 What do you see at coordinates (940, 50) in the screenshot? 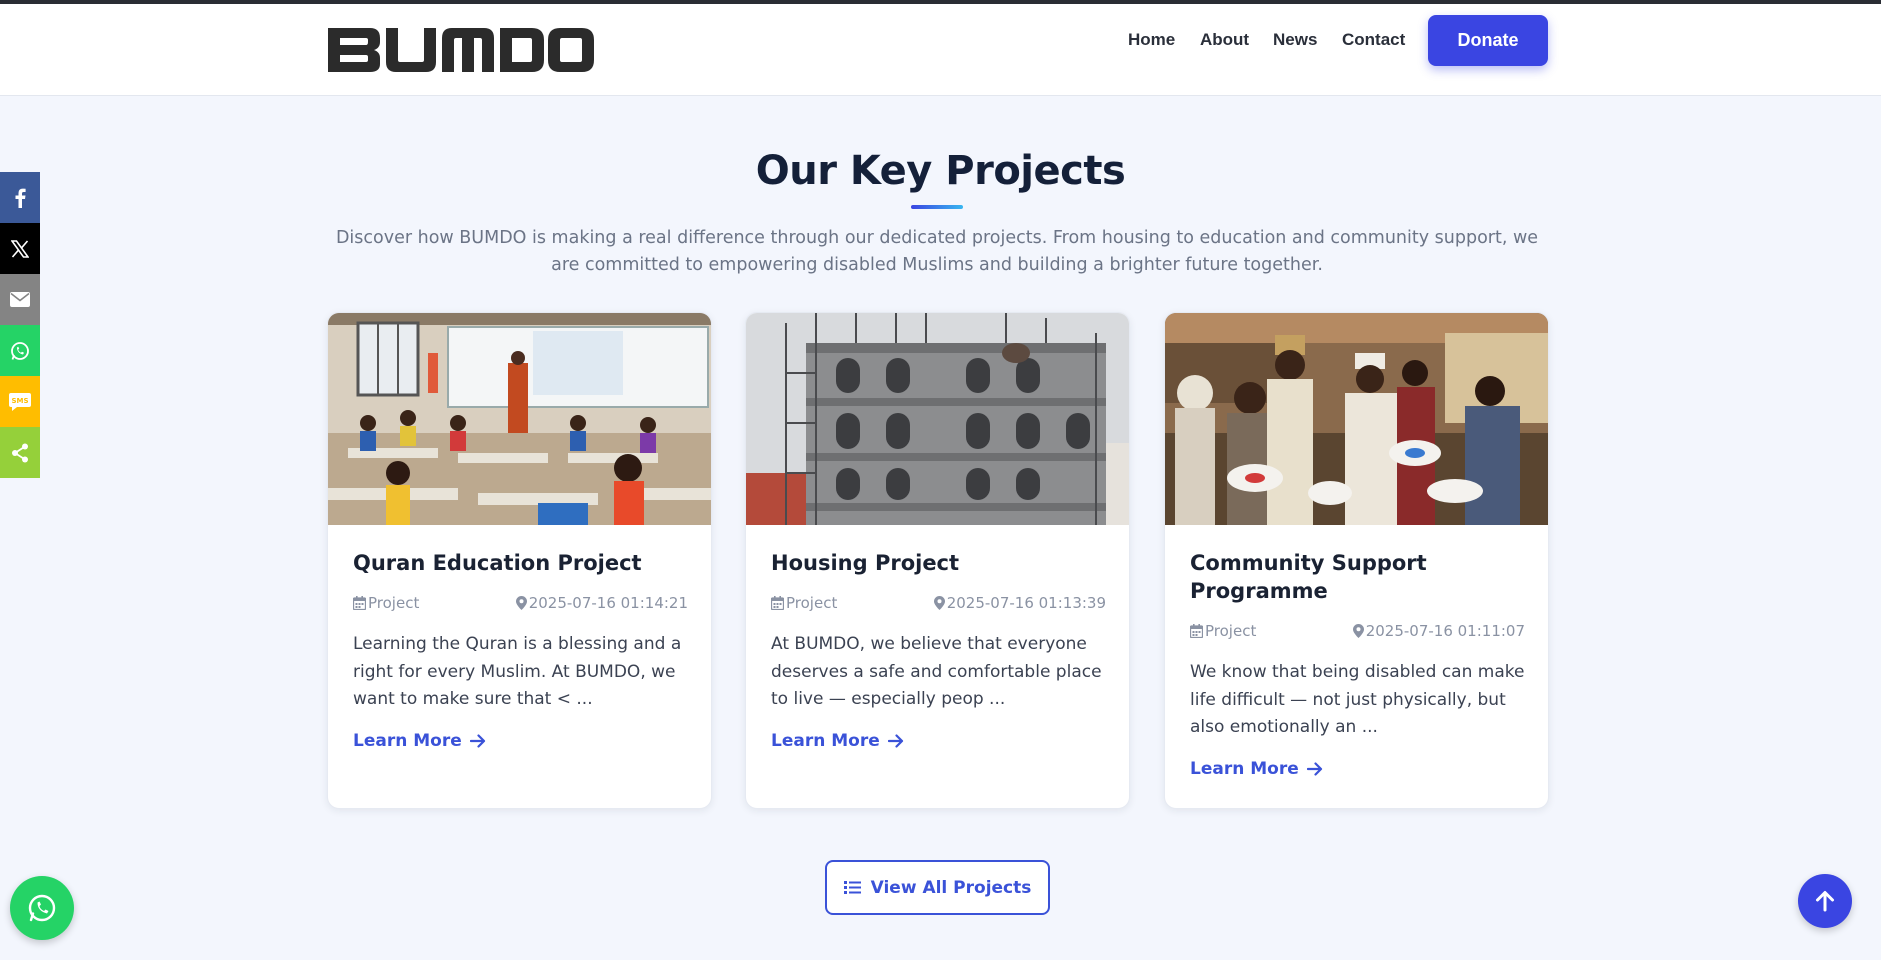
I see `site-header: Home About News Contact Donate` at bounding box center [940, 50].